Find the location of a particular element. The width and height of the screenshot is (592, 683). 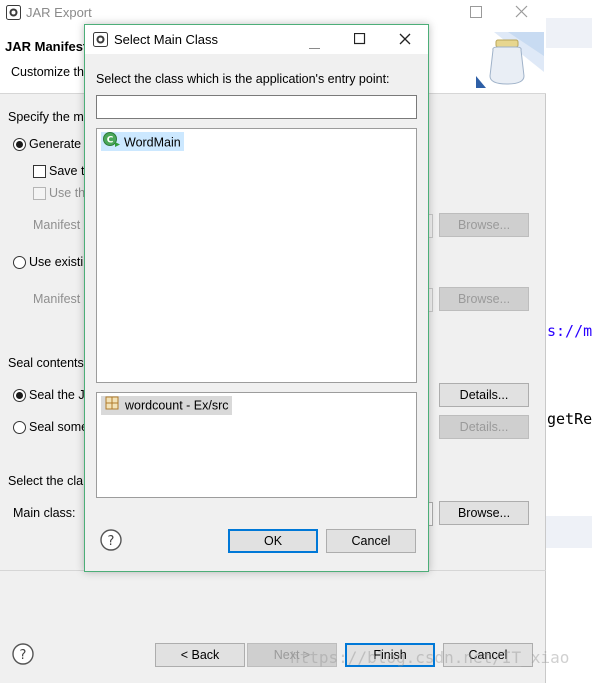

package-name-label: wordcount - Ex/src is located at coordinates (177, 405).